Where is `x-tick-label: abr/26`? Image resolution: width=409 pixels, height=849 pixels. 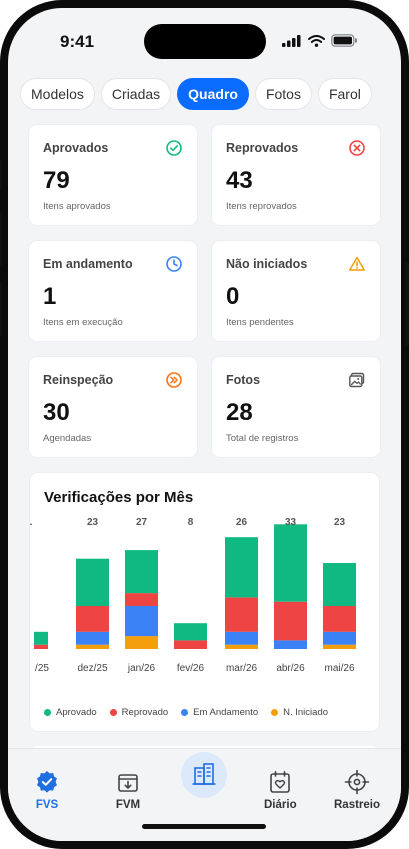
x-tick-label: abr/26 is located at coordinates (290, 668).